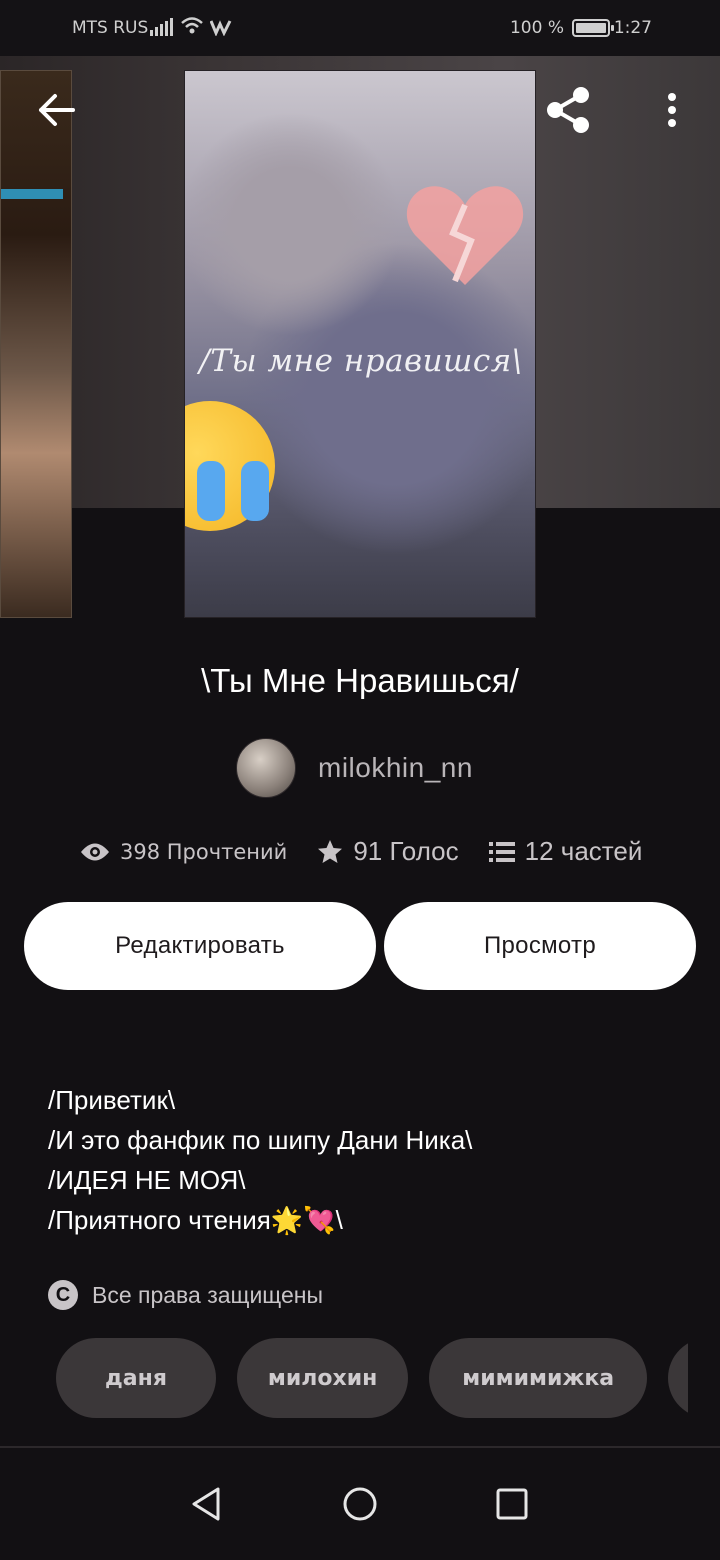 The image size is (720, 1560). What do you see at coordinates (406, 851) in the screenshot?
I see `votes-count: 91 Голос` at bounding box center [406, 851].